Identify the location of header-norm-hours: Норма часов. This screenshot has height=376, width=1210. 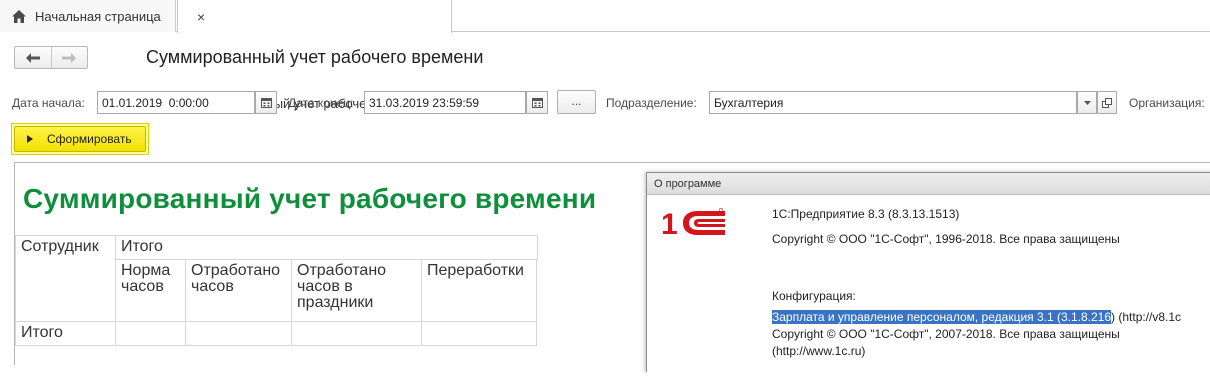
(150, 290).